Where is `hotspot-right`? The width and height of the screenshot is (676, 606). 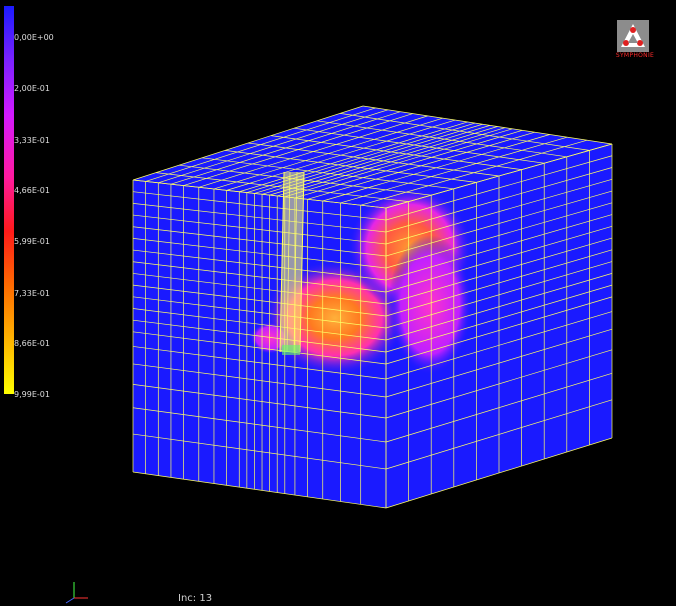 hotspot-right is located at coordinates (430, 305).